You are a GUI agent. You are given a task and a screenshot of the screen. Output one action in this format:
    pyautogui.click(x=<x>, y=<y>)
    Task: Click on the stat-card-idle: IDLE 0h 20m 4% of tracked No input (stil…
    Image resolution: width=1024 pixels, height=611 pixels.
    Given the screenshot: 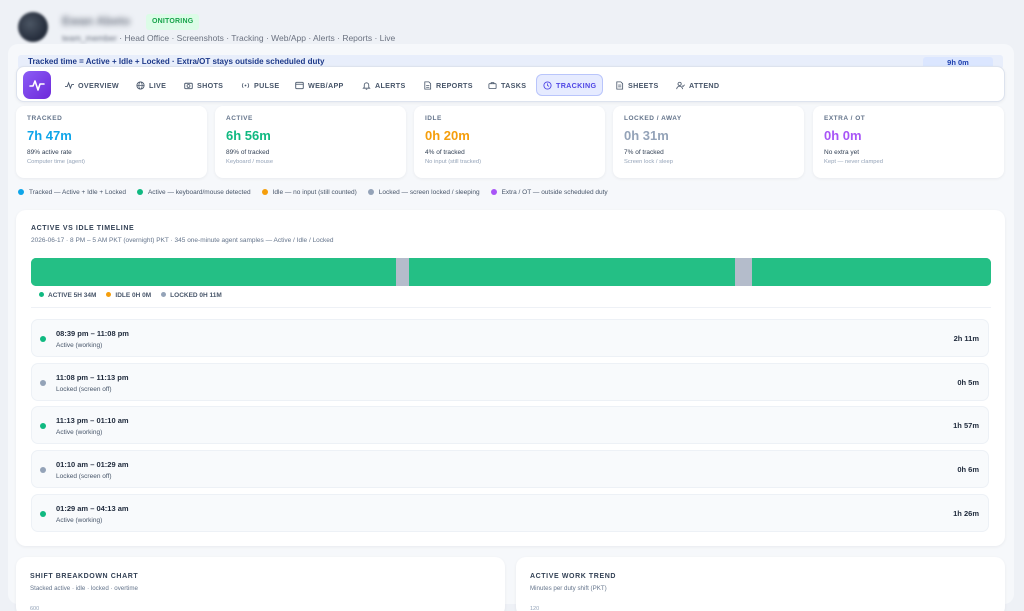 What is the action you would take?
    pyautogui.click(x=509, y=142)
    